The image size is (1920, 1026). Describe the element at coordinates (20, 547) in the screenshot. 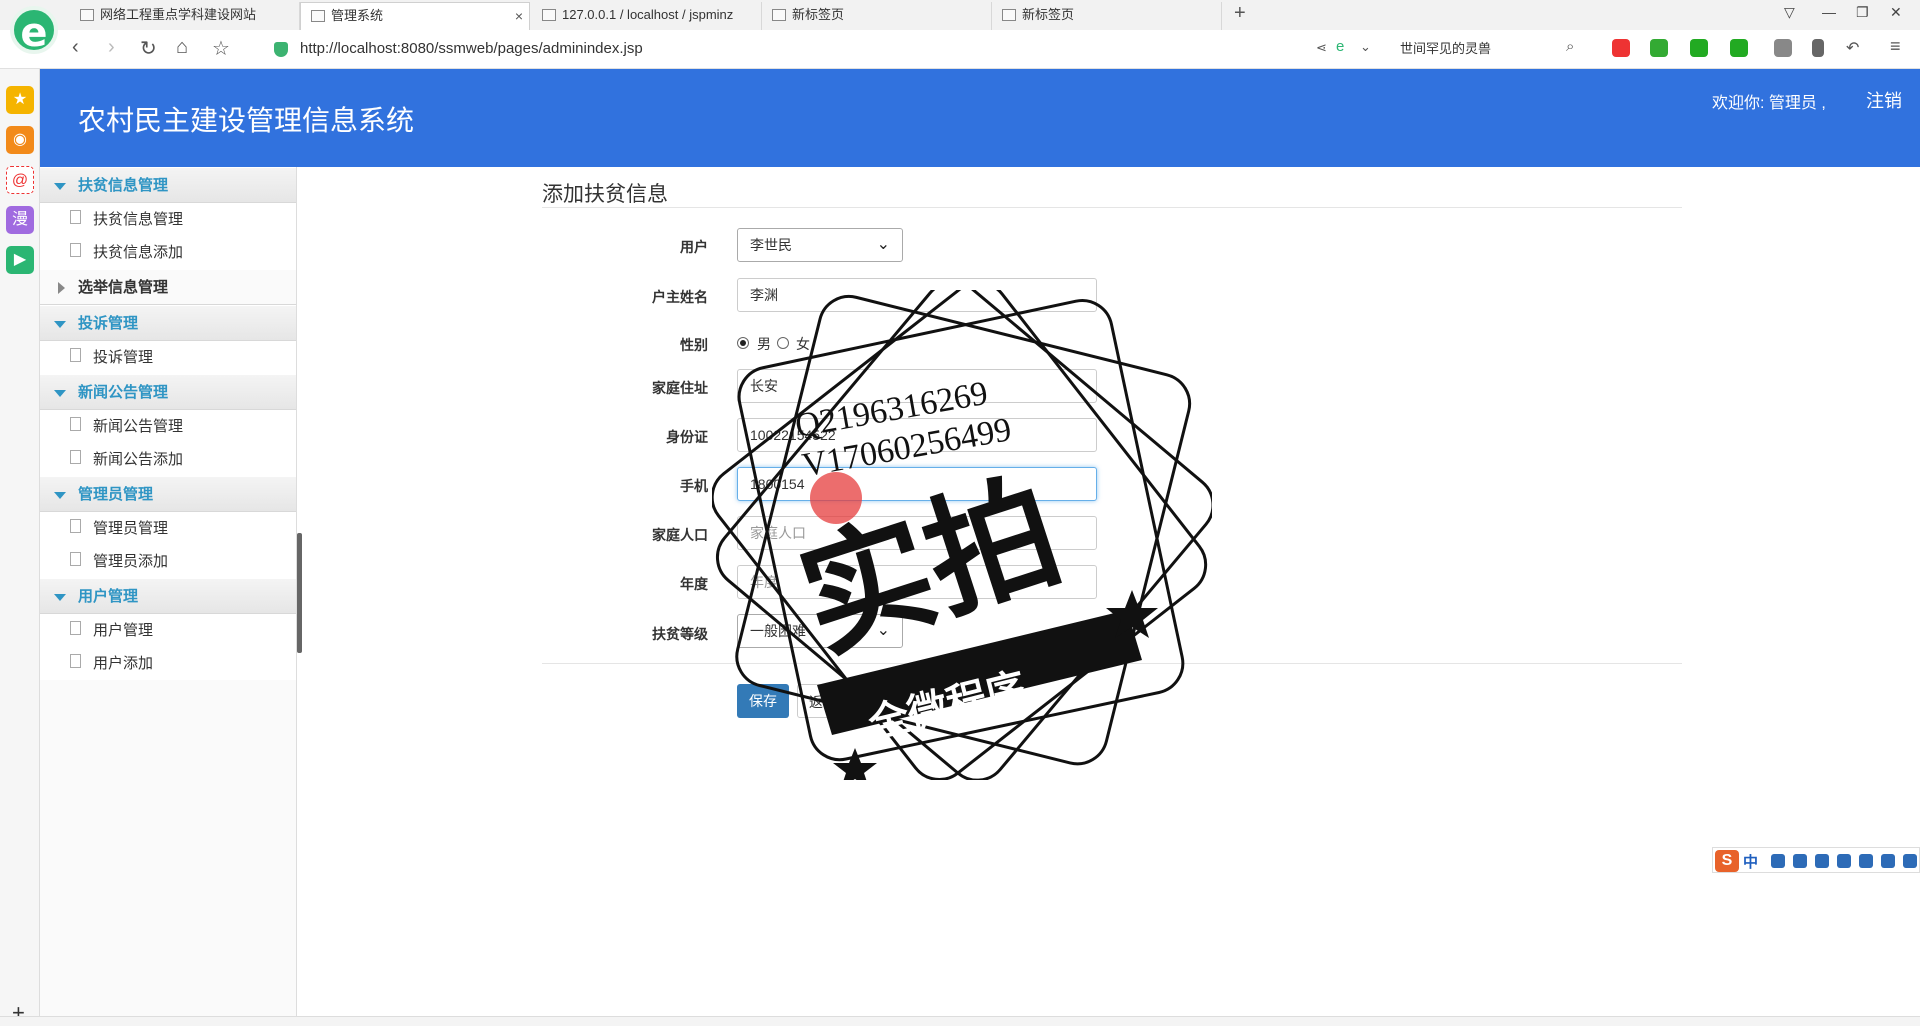

I see `quick-sidebar: ★ ◉ @ 漫 ▶ +` at that location.